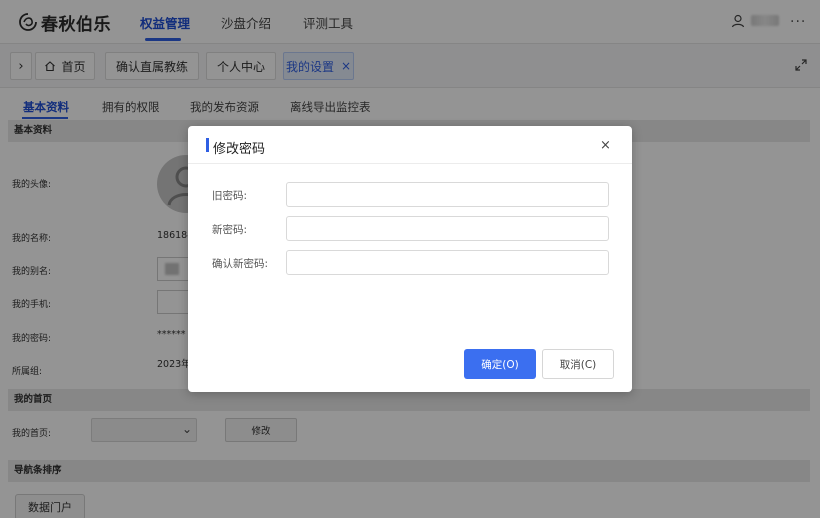 The image size is (820, 518). I want to click on close-icon: ×, so click(605, 145).